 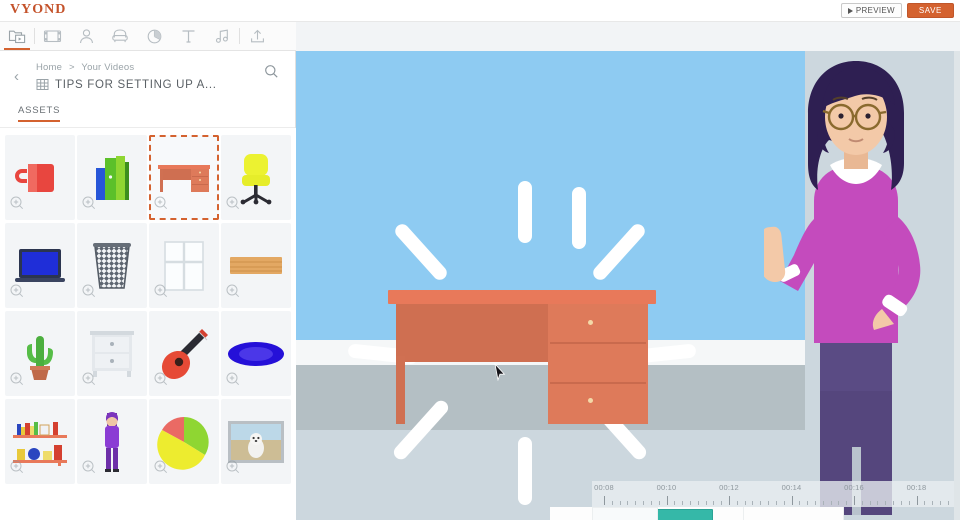 I want to click on asset-tile-nightstand, so click(x=112, y=353).